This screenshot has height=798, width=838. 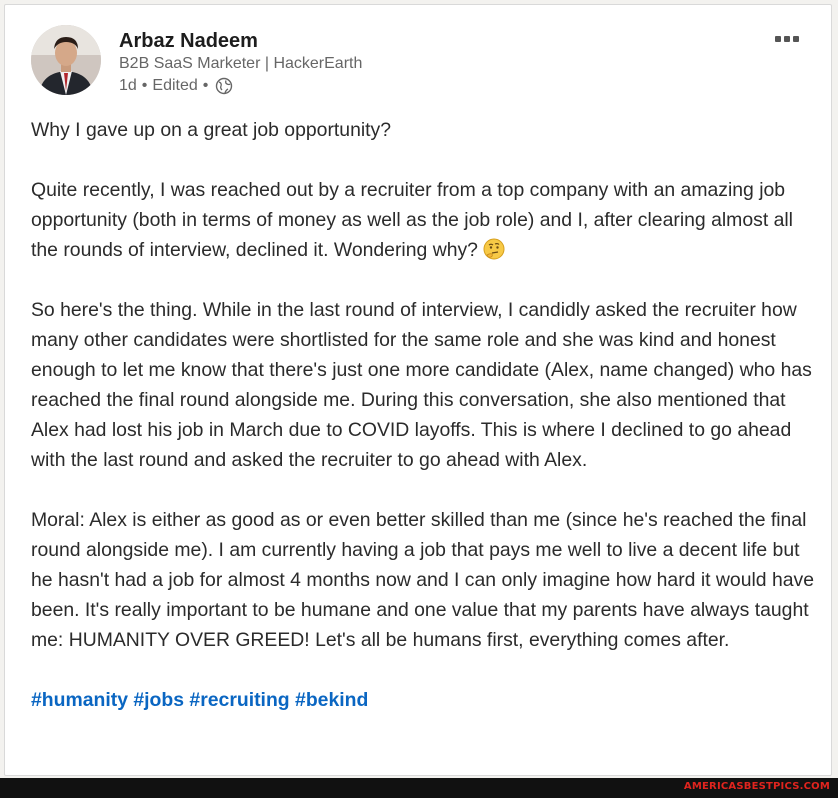 What do you see at coordinates (240, 86) in the screenshot?
I see `post-timestamp: 1d • Edited •` at bounding box center [240, 86].